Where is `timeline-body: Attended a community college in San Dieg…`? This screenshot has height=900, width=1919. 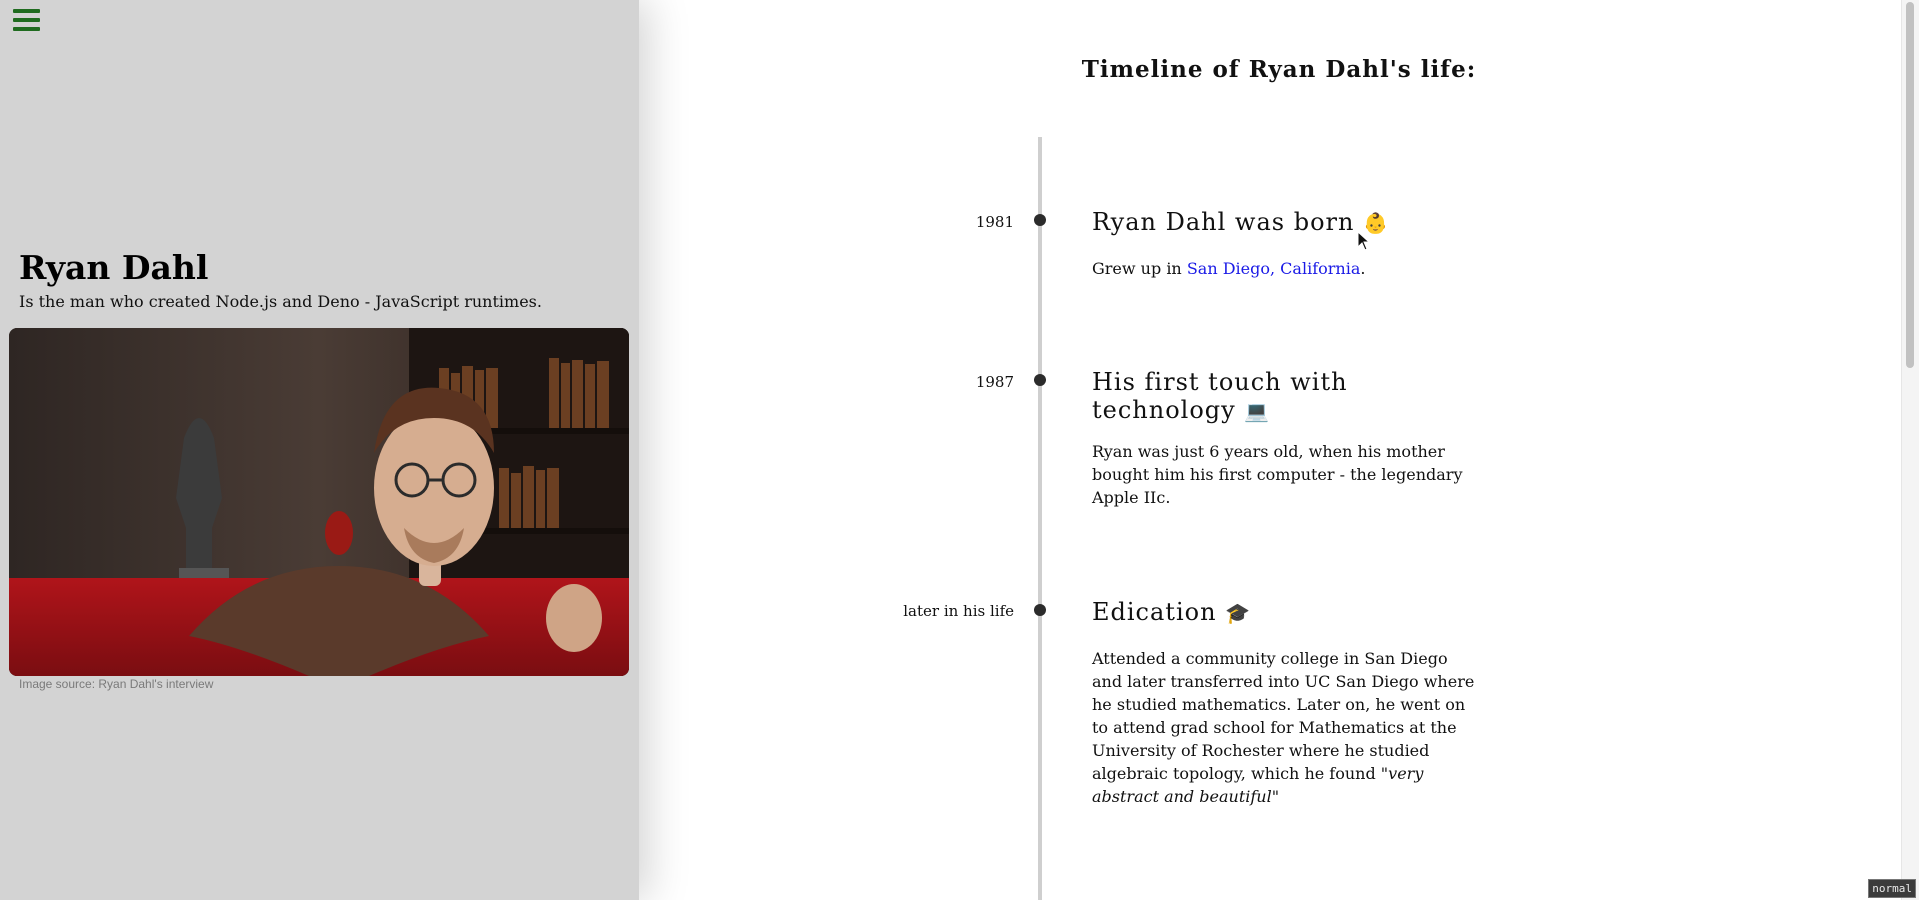 timeline-body: Attended a community college in San Dieg… is located at coordinates (1283, 727).